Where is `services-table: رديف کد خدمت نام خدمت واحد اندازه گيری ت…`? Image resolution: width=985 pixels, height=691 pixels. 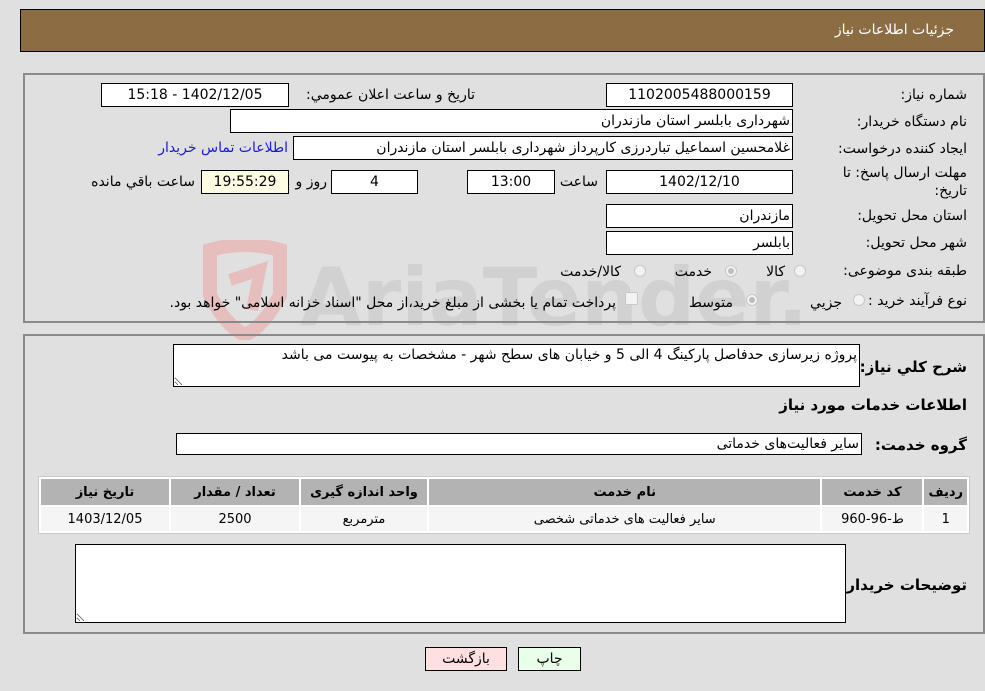 services-table: رديف کد خدمت نام خدمت واحد اندازه گيری ت… is located at coordinates (504, 505).